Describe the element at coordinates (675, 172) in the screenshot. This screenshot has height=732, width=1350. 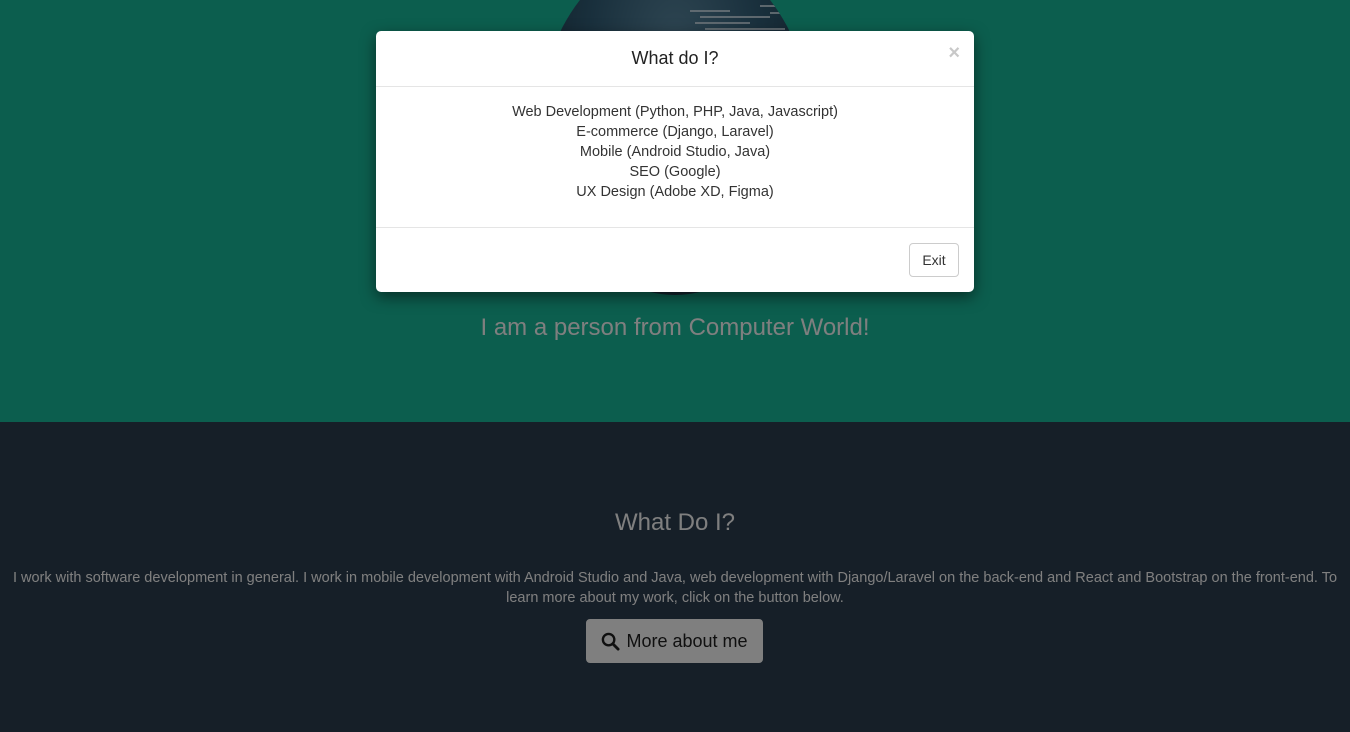
I see `skill-item: SEO (Google)` at that location.